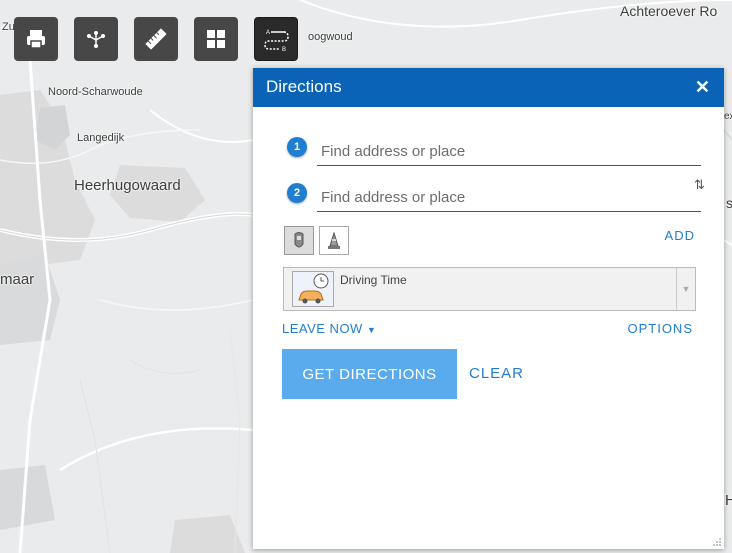  I want to click on stop-1-input, so click(509, 151).